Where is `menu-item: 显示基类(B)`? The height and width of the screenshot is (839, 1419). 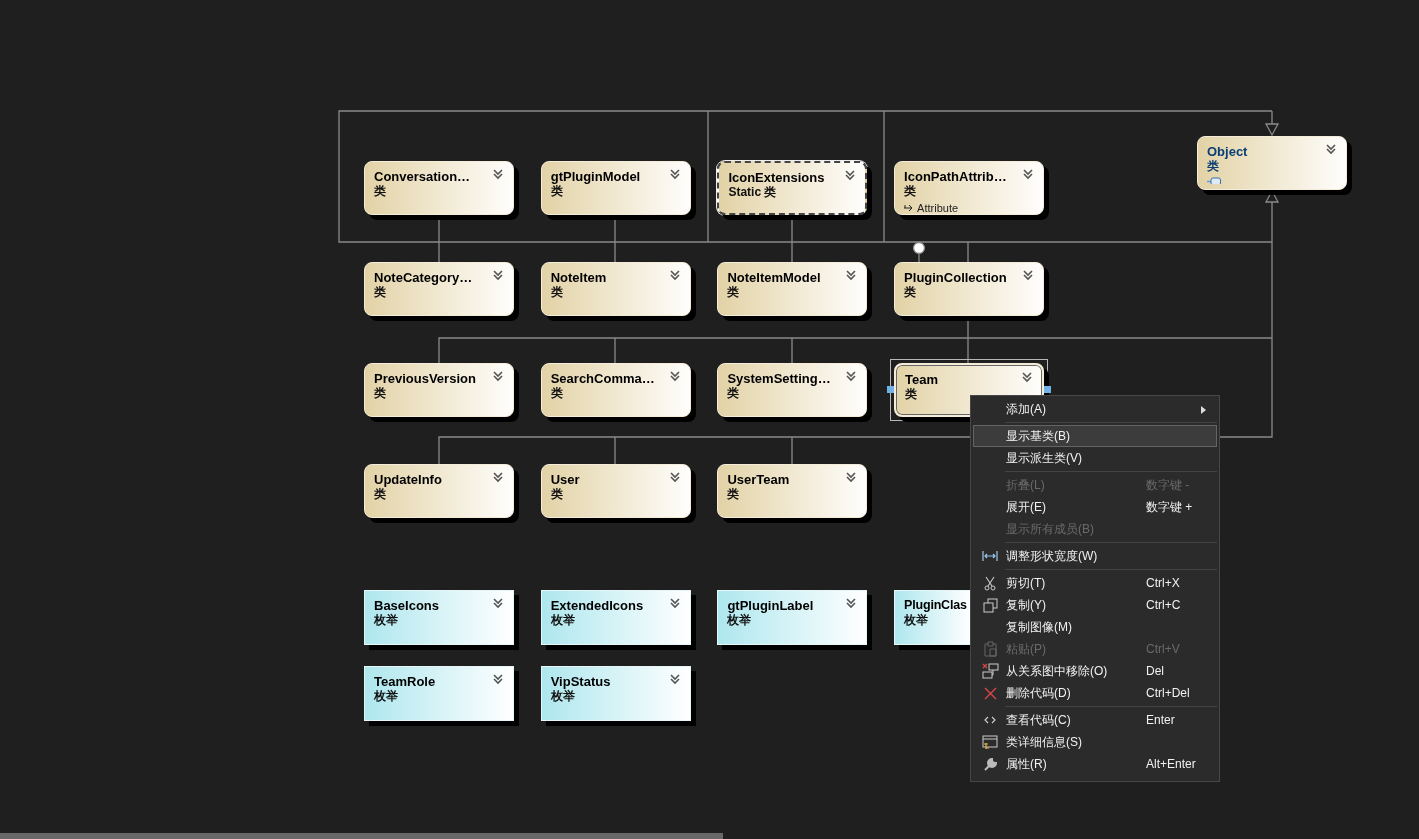
menu-item: 显示基类(B) is located at coordinates (1095, 436).